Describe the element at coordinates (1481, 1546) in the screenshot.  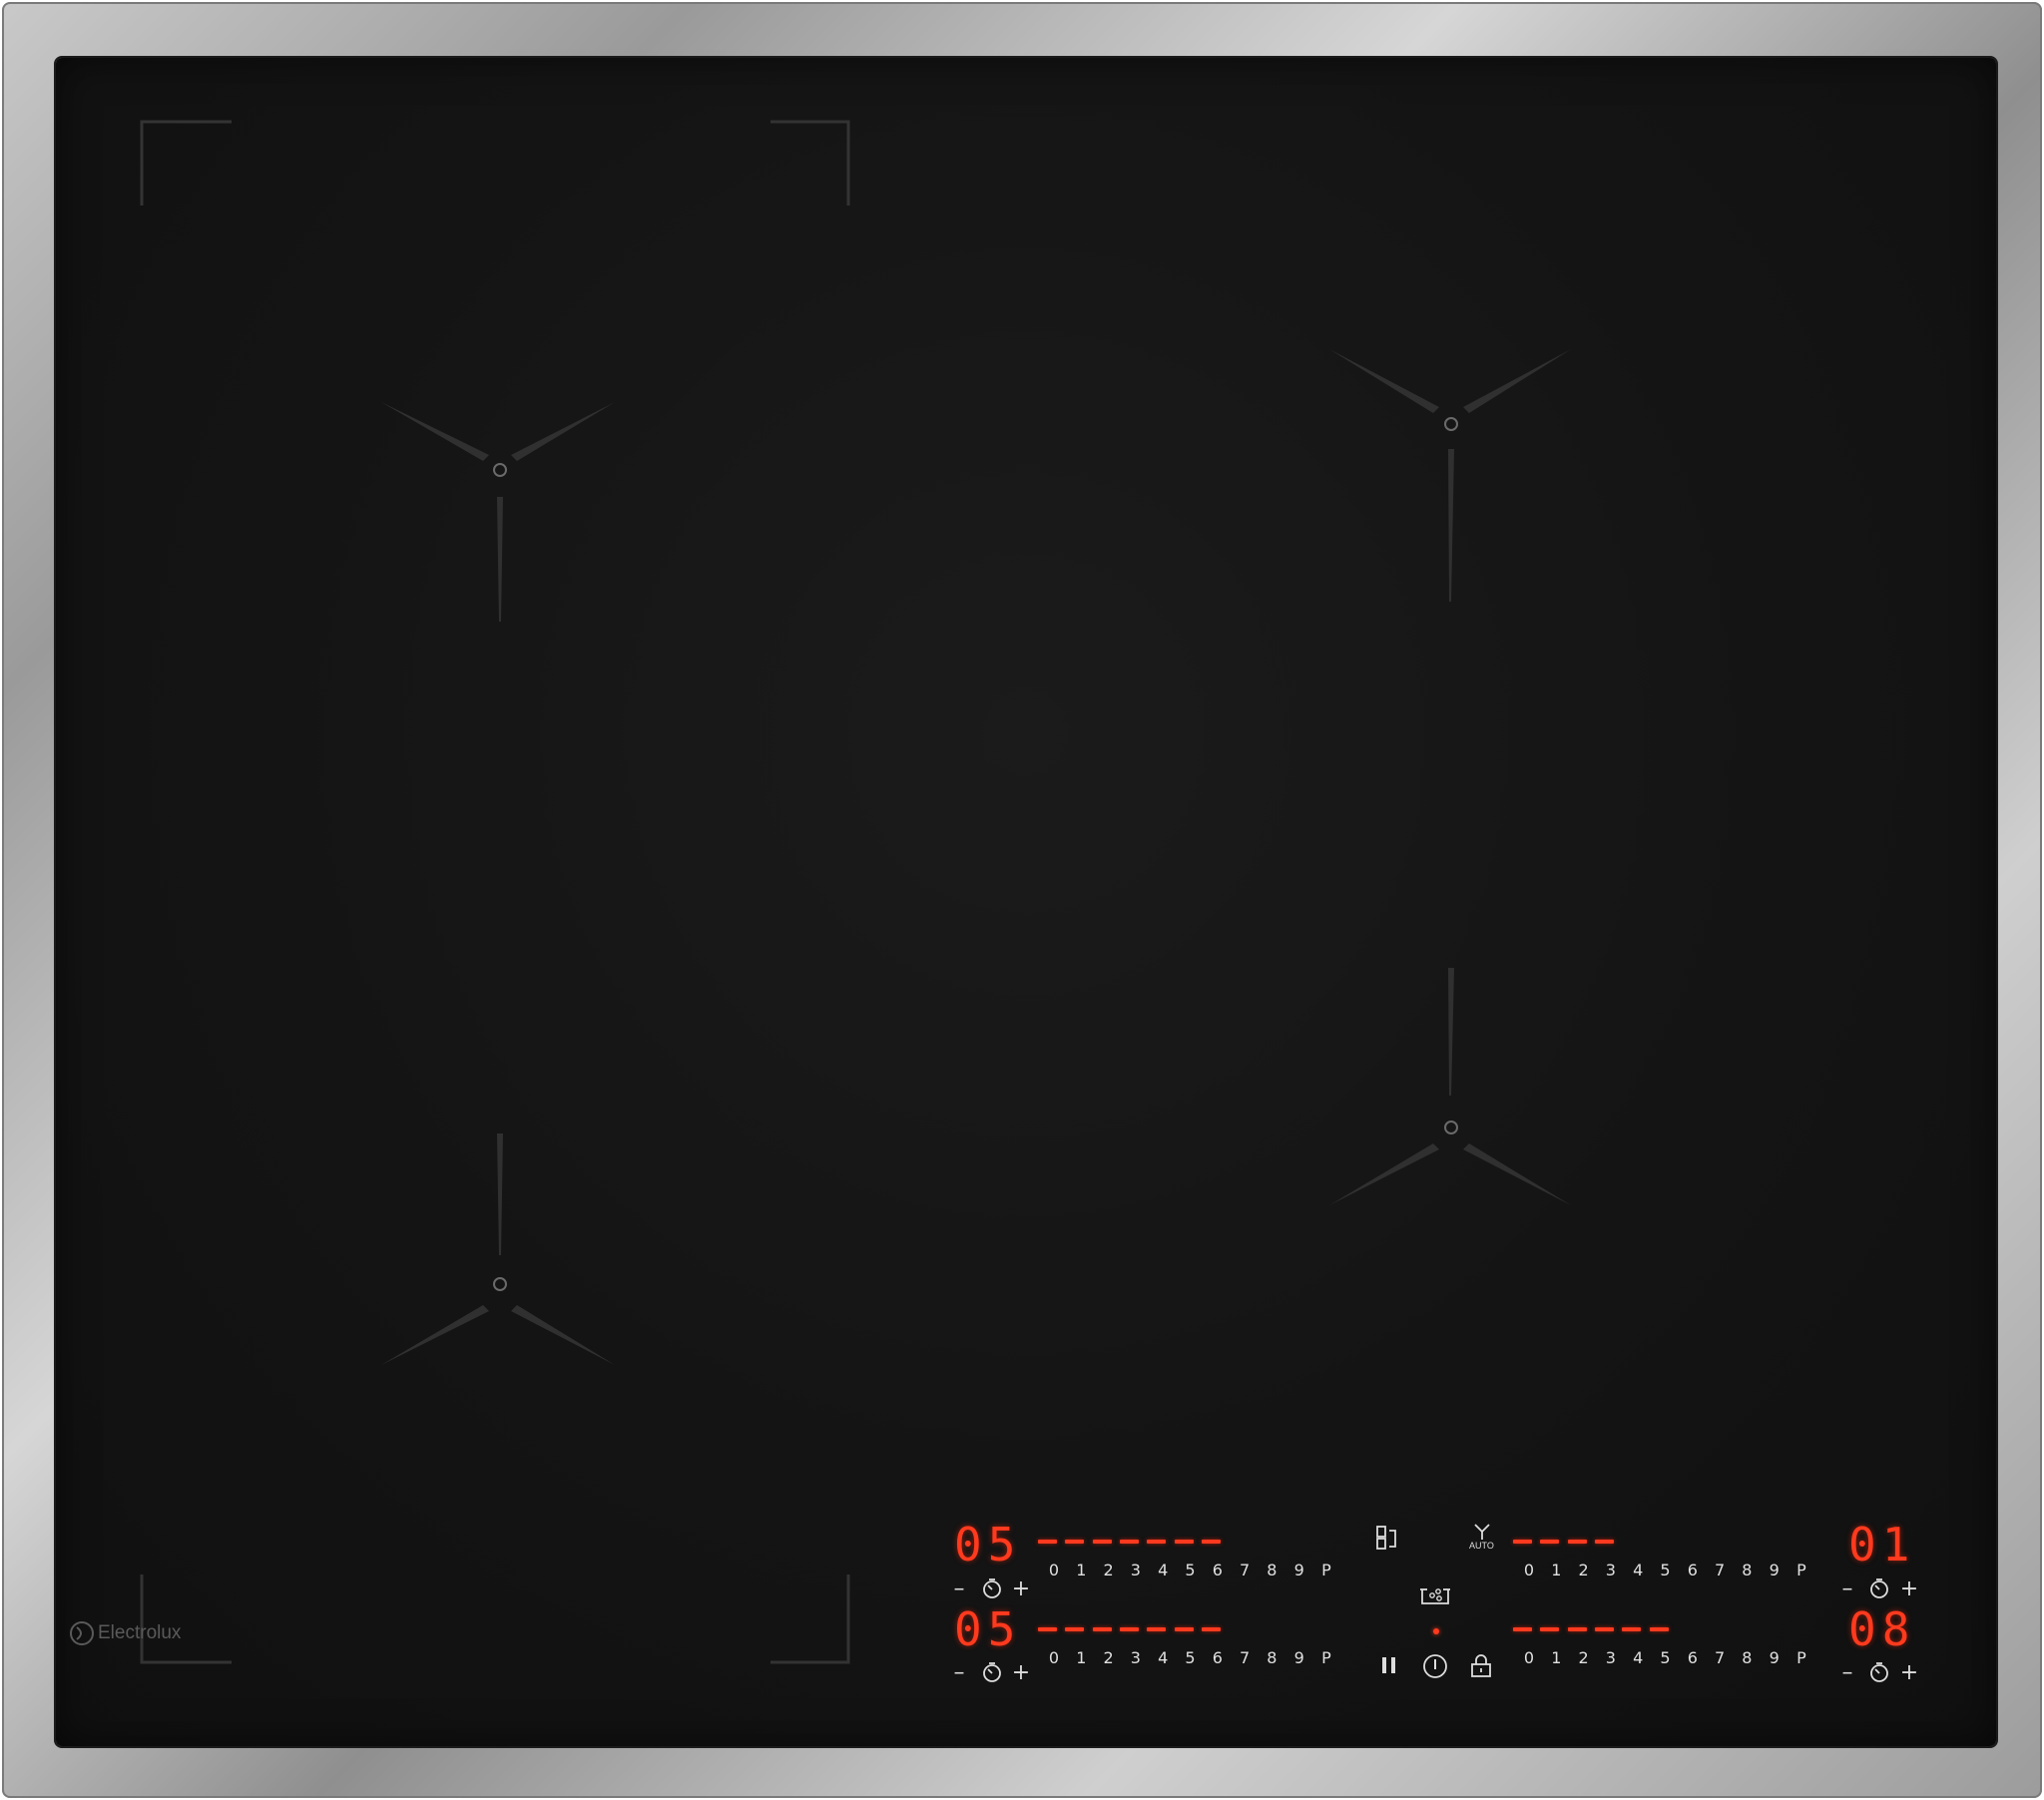
I see `auto-label: AUTO` at that location.